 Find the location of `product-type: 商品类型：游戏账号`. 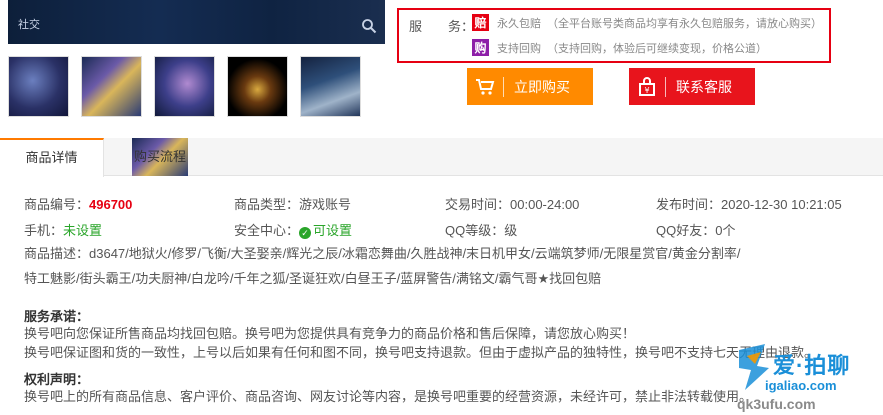

product-type: 商品类型：游戏账号 is located at coordinates (292, 203).